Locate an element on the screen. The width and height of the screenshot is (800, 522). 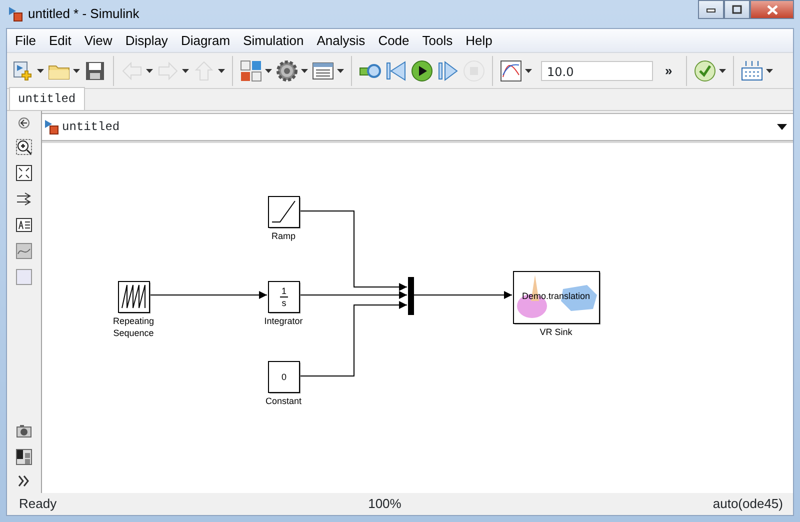
camera-button is located at coordinates (24, 431).